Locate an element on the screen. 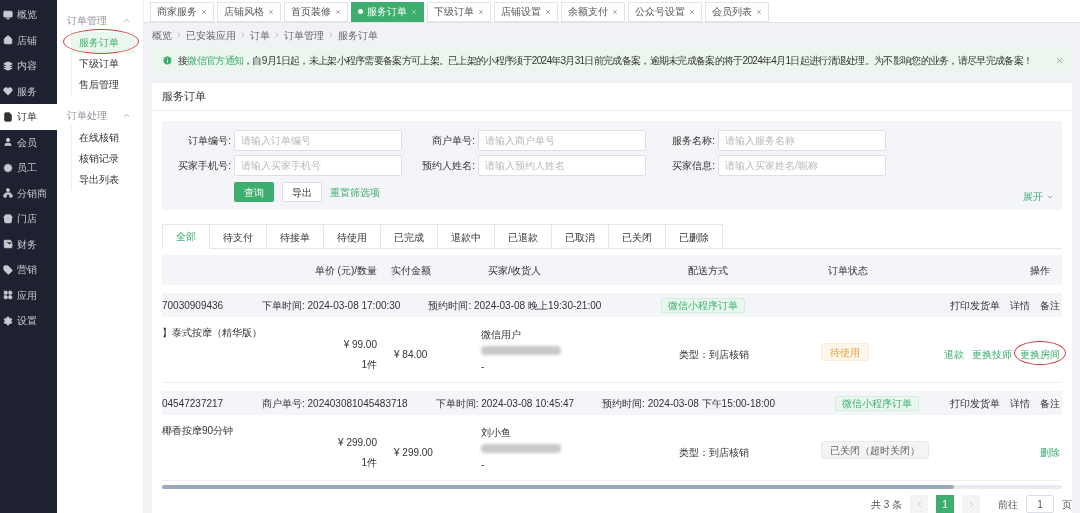  status-tab: 待接单 is located at coordinates (295, 236).